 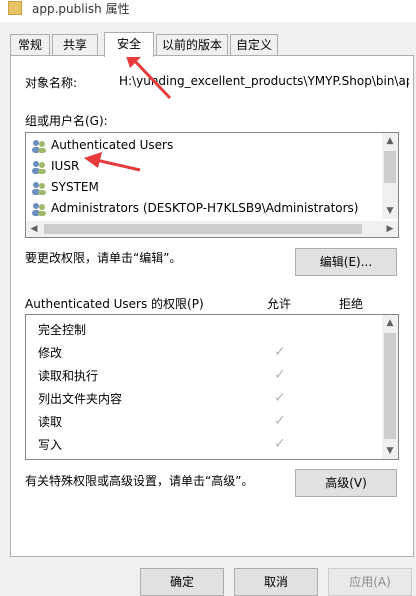 I want to click on tab-previous-versions: 以前的版本, so click(x=192, y=44).